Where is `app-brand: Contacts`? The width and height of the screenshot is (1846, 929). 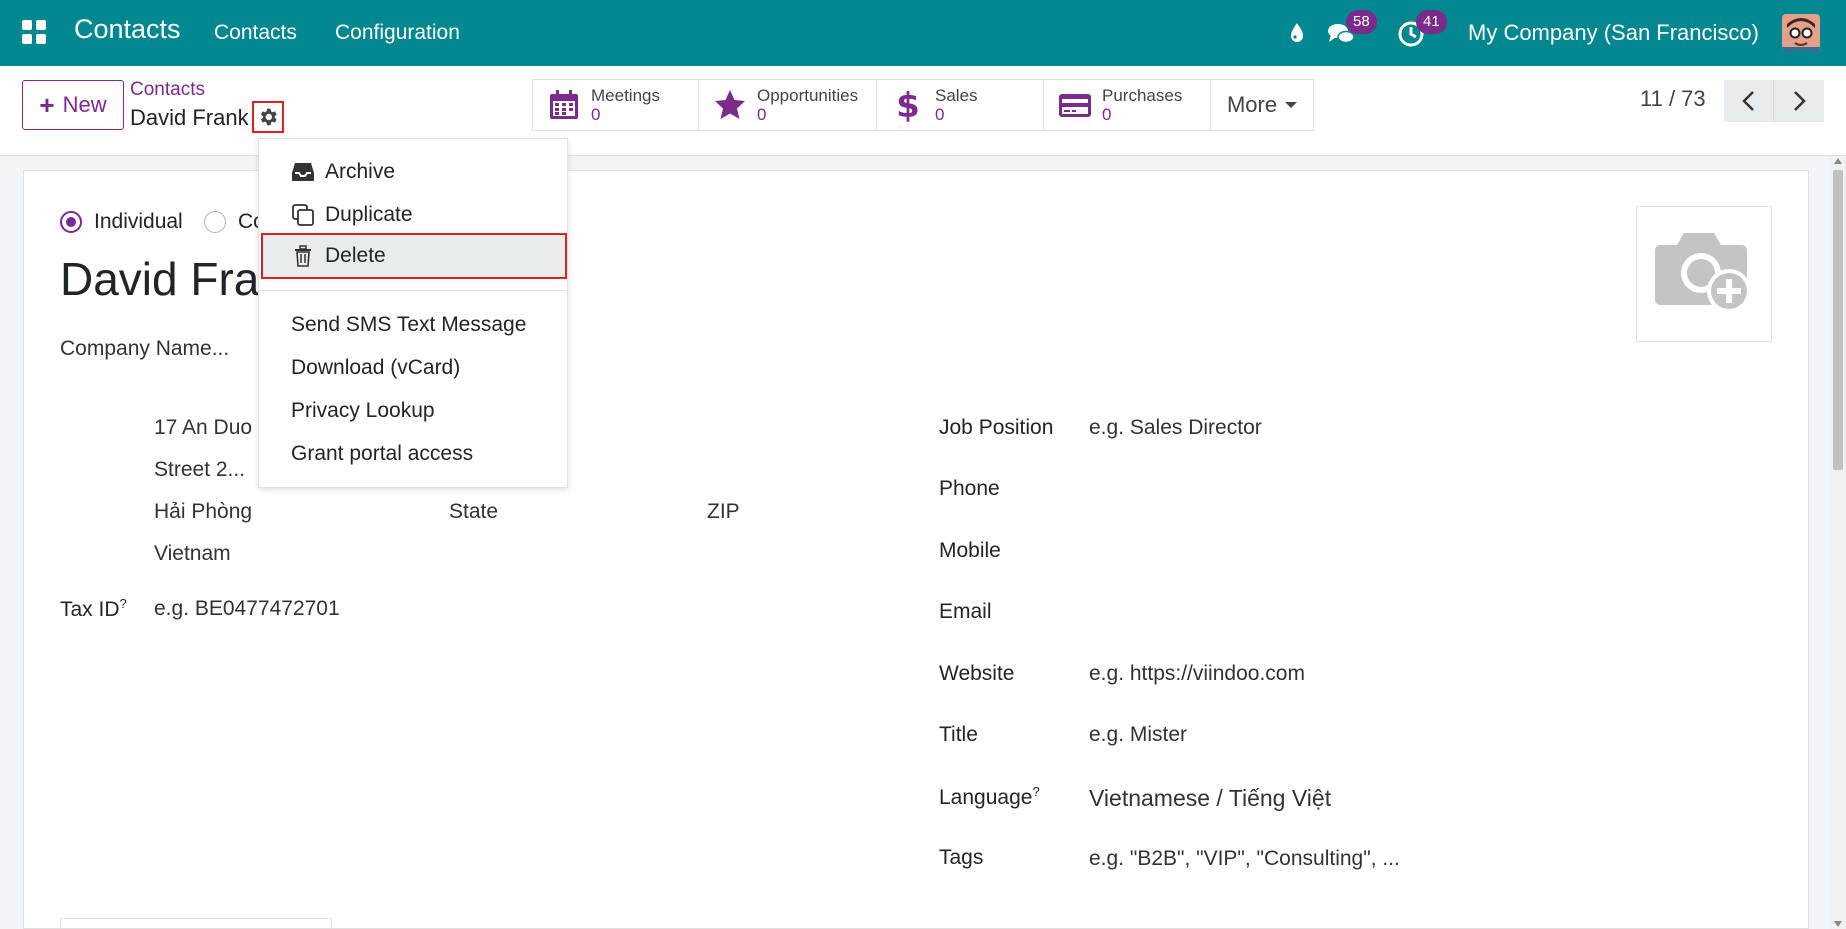 app-brand: Contacts is located at coordinates (127, 29).